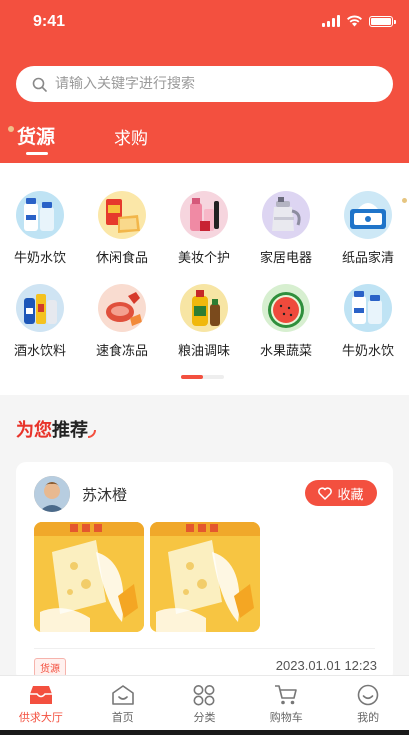 The height and width of the screenshot is (735, 409). I want to click on favorite-button: 收藏, so click(341, 493).